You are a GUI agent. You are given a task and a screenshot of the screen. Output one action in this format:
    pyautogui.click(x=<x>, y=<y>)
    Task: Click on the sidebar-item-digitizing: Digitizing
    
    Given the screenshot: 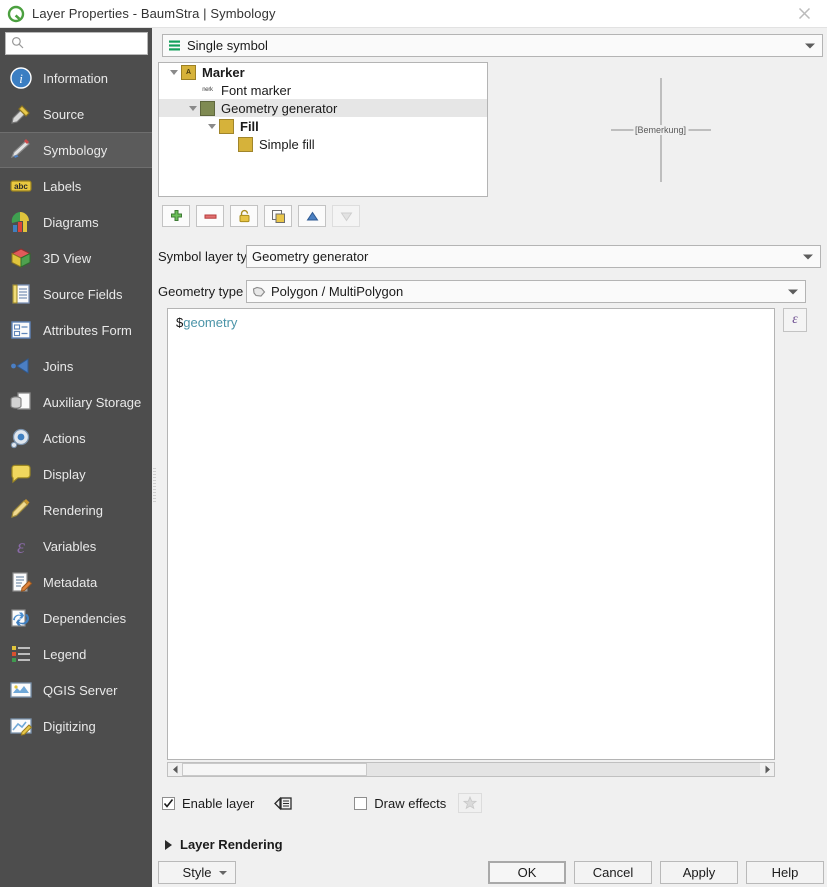 What is the action you would take?
    pyautogui.click(x=76, y=726)
    